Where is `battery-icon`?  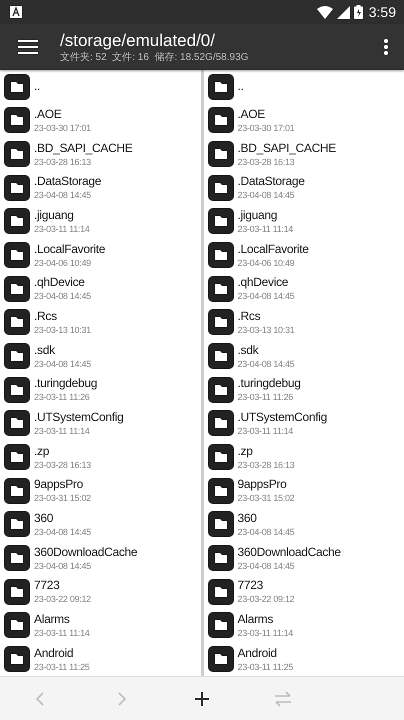 battery-icon is located at coordinates (358, 12).